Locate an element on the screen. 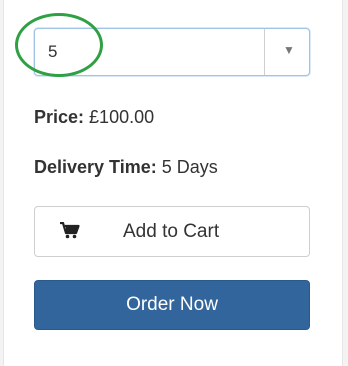 This screenshot has width=348, height=366. price-label: Price: is located at coordinates (59, 117).